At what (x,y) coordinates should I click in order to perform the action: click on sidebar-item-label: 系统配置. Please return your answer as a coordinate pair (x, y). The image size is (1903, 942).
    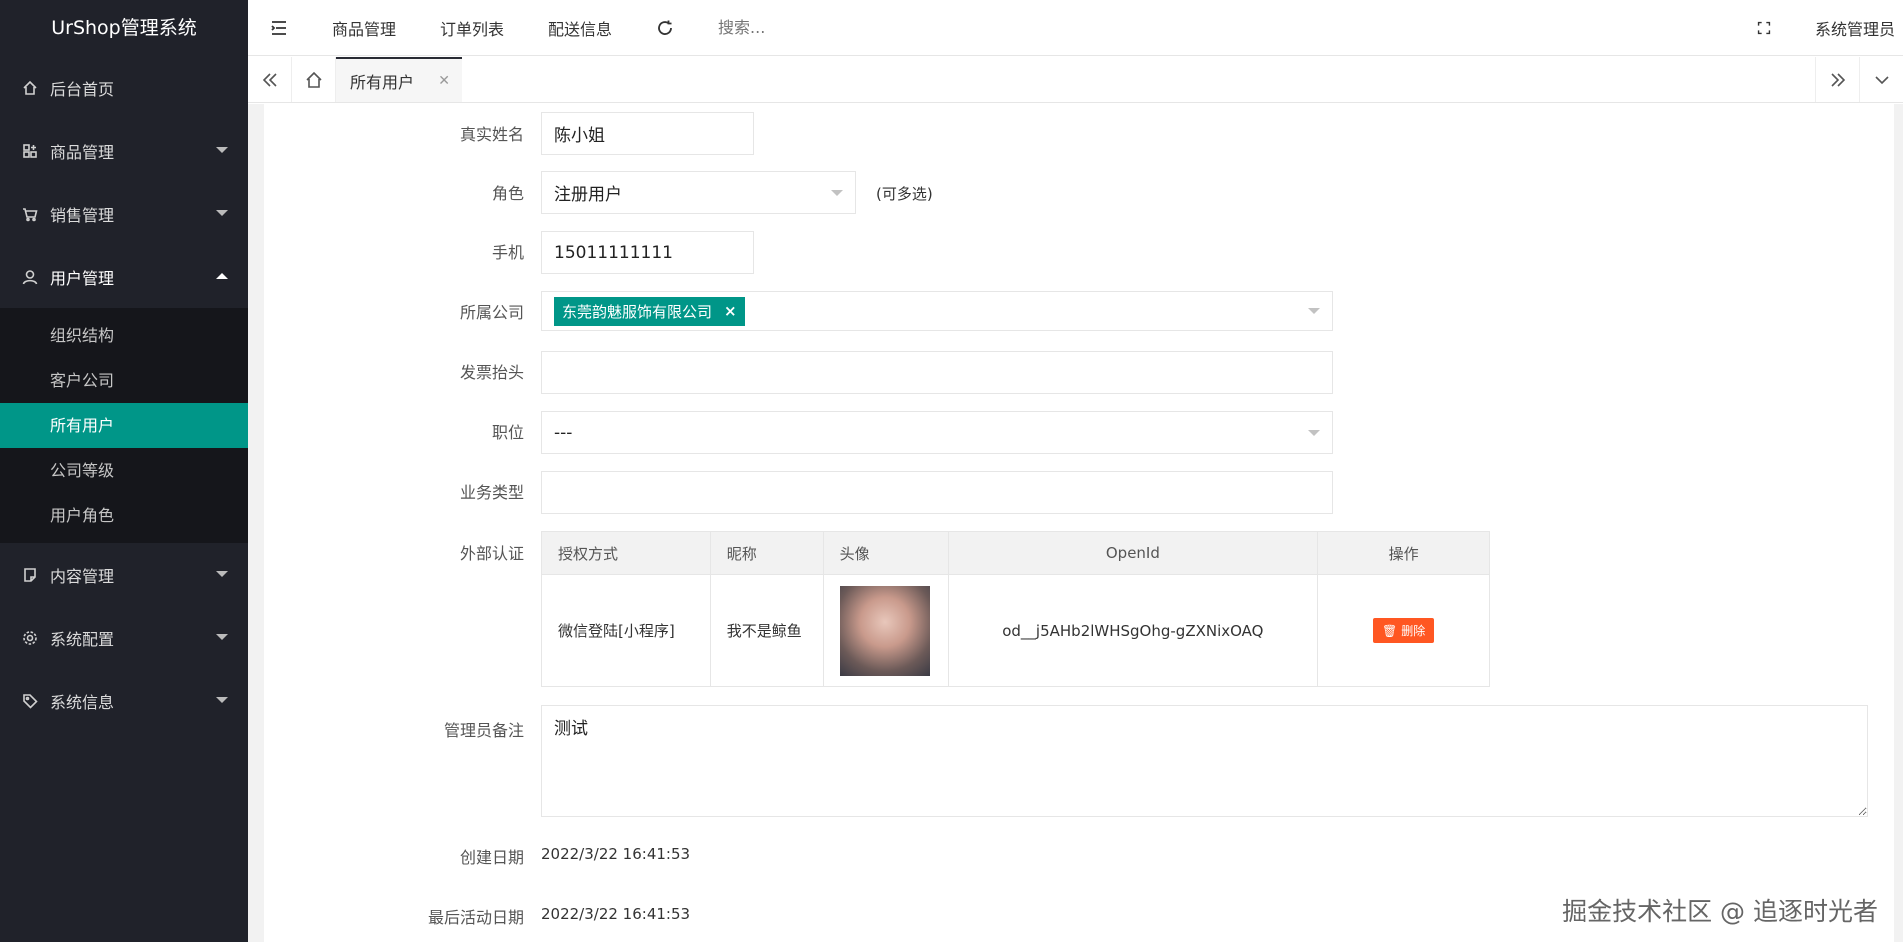
    Looking at the image, I should click on (82, 639).